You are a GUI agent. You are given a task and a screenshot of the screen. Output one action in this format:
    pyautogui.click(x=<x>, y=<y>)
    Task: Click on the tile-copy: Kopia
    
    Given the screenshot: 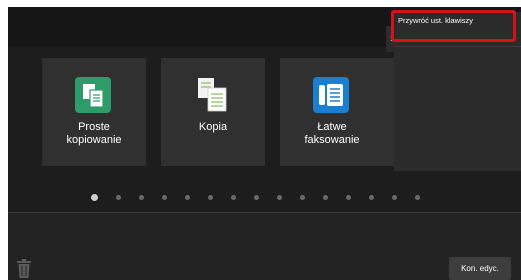 What is the action you would take?
    pyautogui.click(x=213, y=112)
    